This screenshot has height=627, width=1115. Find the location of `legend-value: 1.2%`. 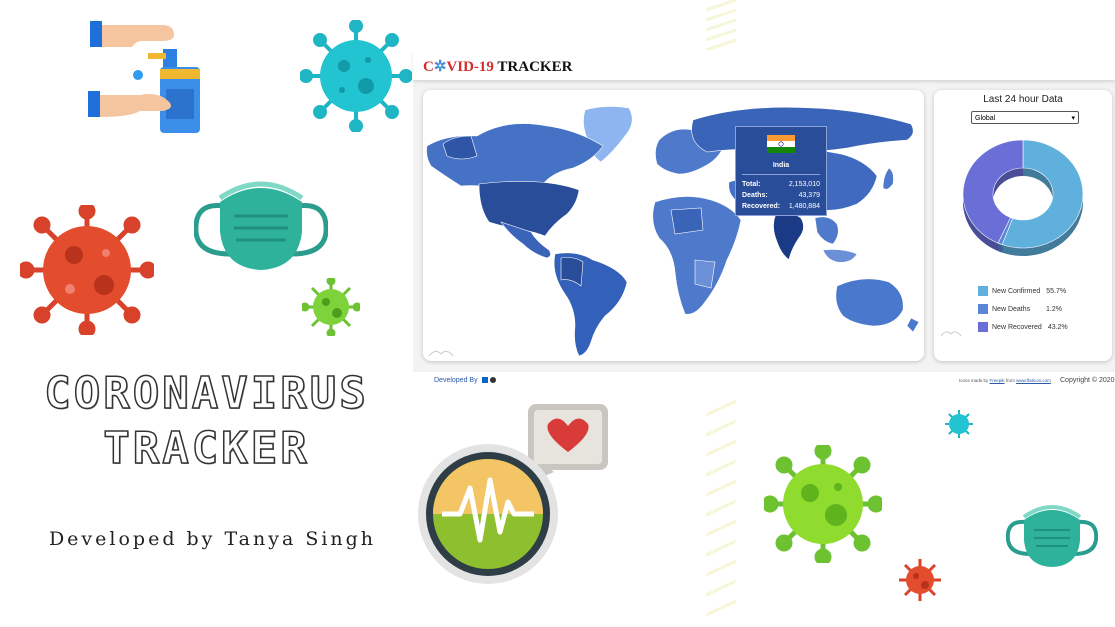

legend-value: 1.2% is located at coordinates (1054, 309).